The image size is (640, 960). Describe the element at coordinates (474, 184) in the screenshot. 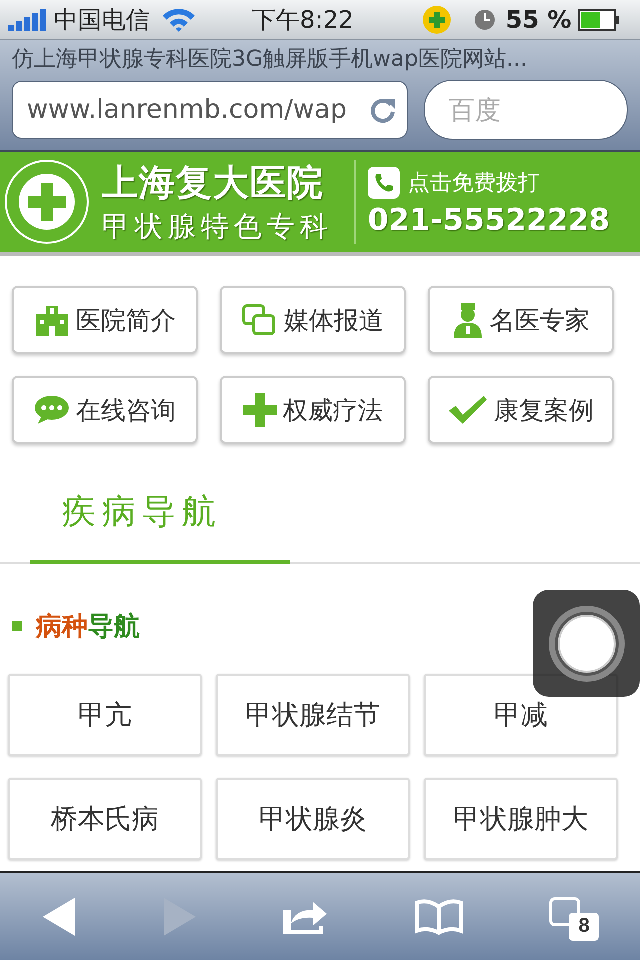

I see `call-label: 点击免费拨打` at that location.